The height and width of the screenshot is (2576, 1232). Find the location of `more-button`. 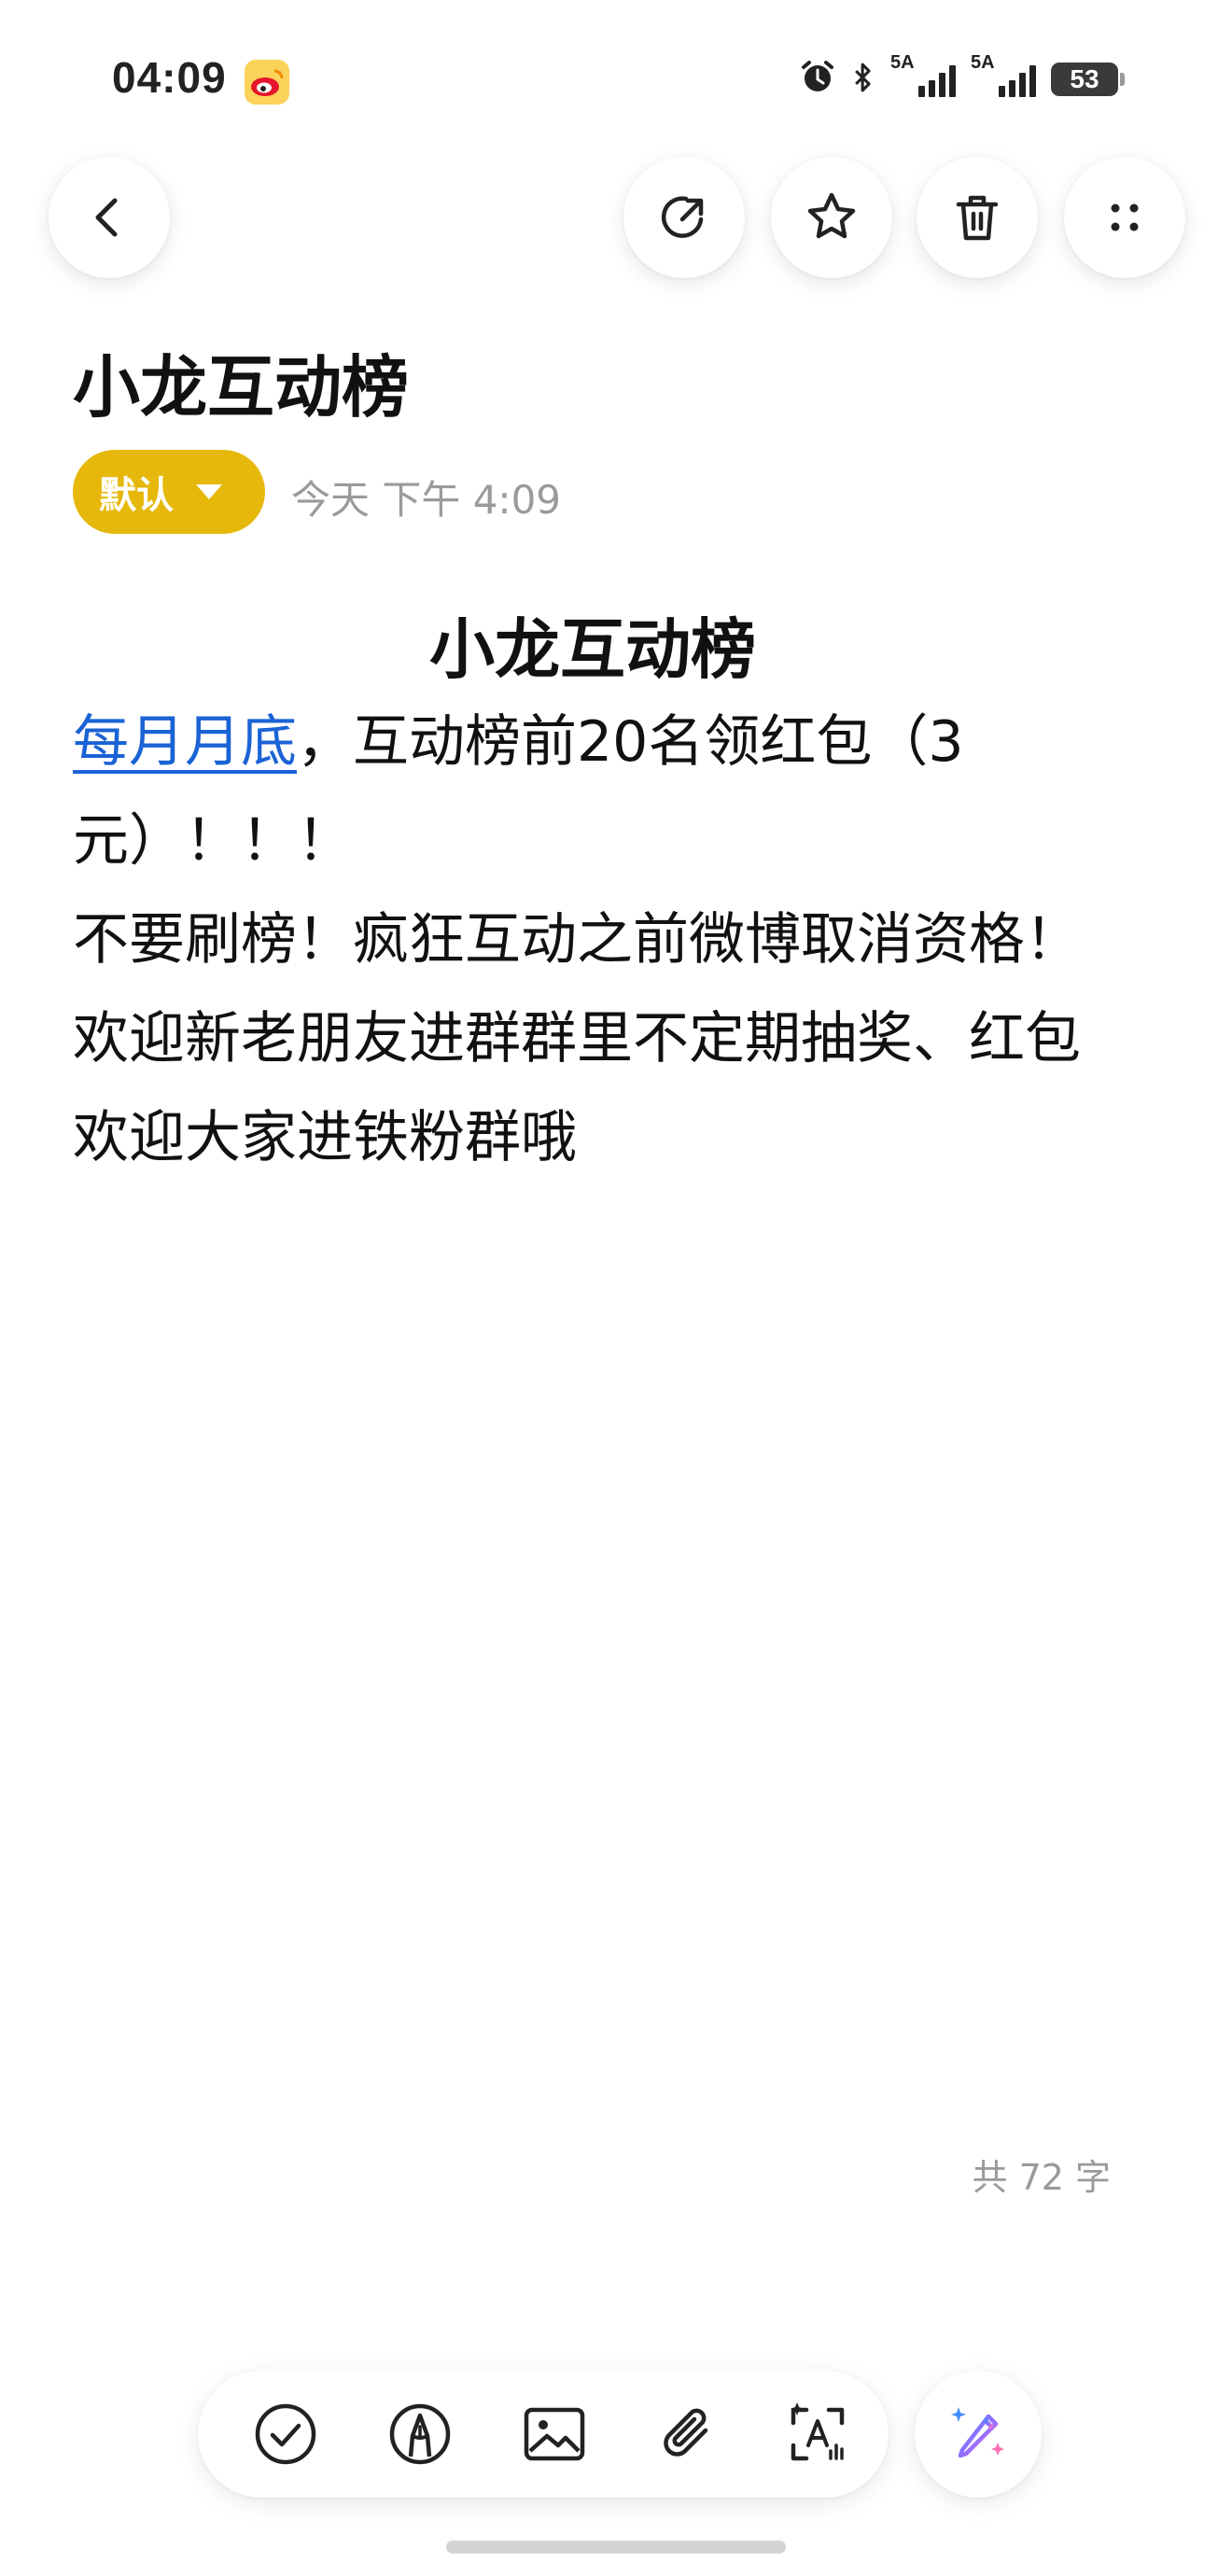

more-button is located at coordinates (1124, 217).